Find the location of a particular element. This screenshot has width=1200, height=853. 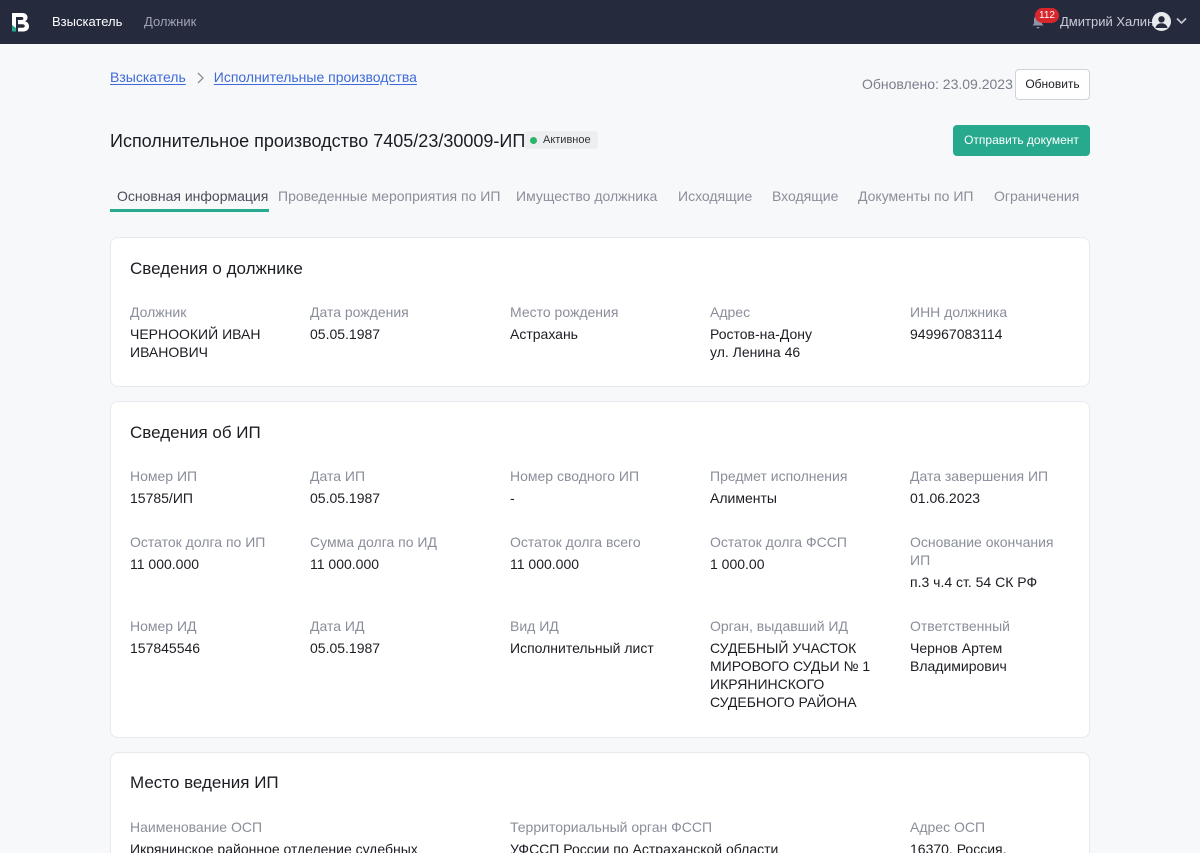

send-document-button: Отправить документ is located at coordinates (1021, 140).